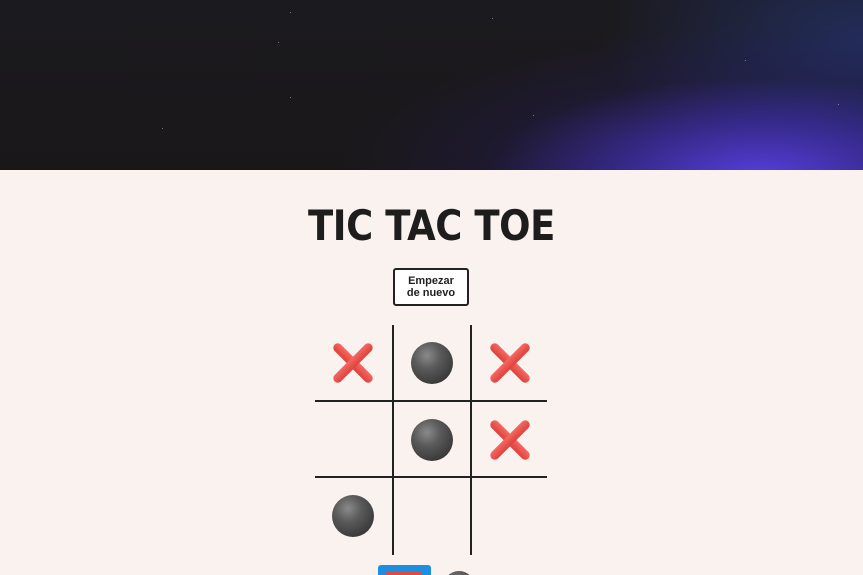 The height and width of the screenshot is (575, 863). What do you see at coordinates (459, 573) in the screenshot?
I see `turn-indicator-o` at bounding box center [459, 573].